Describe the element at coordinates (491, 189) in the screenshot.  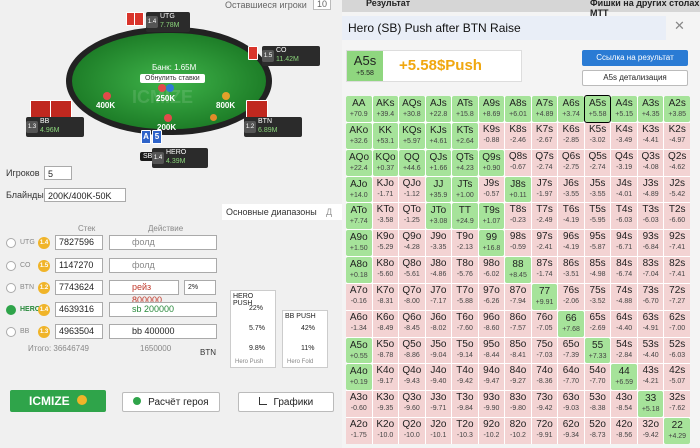
I see `range-cell: J9s -0.57` at that location.